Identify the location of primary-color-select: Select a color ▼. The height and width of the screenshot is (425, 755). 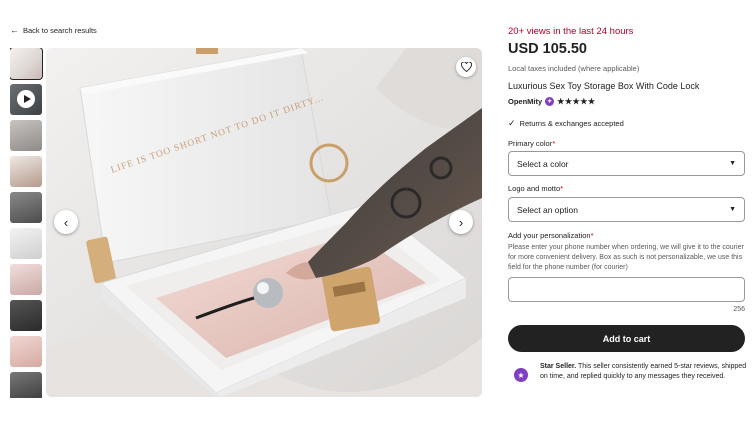
(626, 163).